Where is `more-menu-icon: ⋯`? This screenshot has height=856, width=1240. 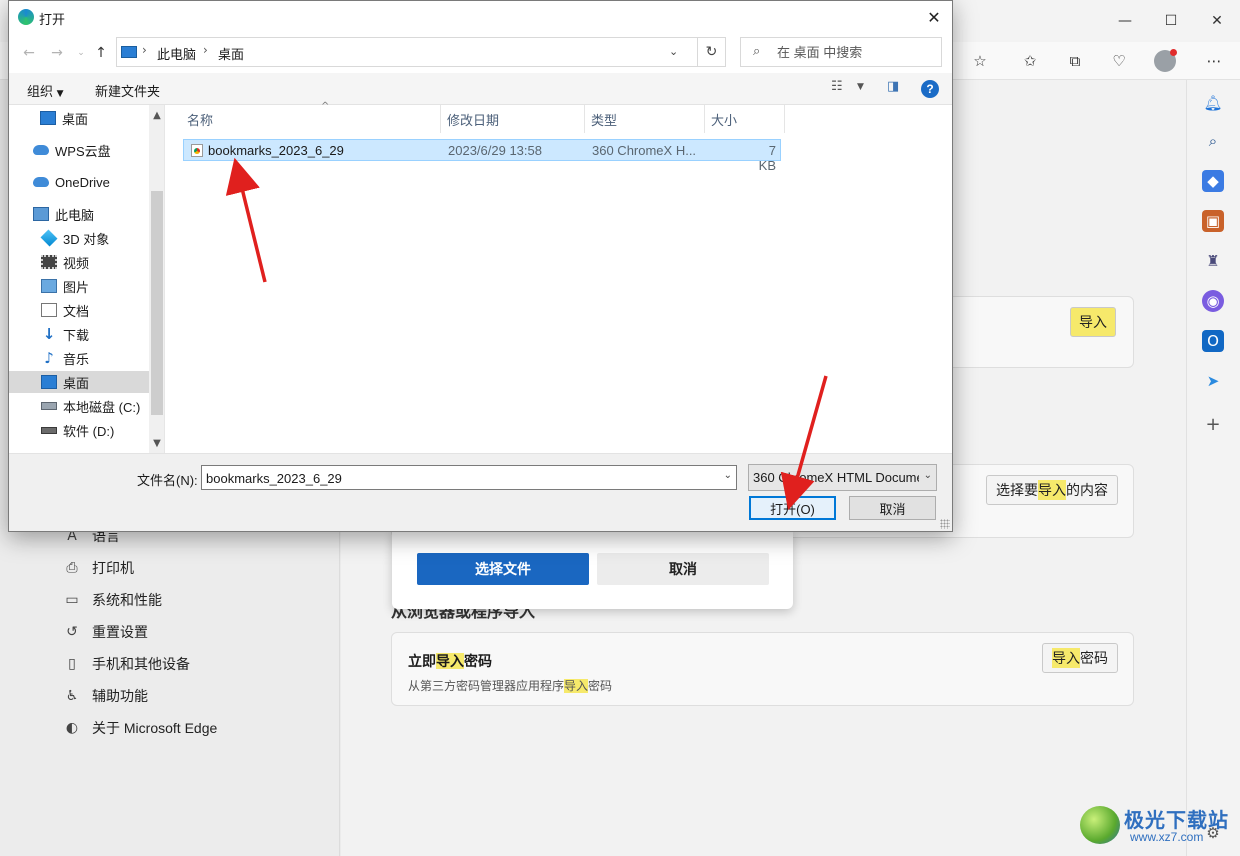
more-menu-icon: ⋯ is located at coordinates (1214, 61).